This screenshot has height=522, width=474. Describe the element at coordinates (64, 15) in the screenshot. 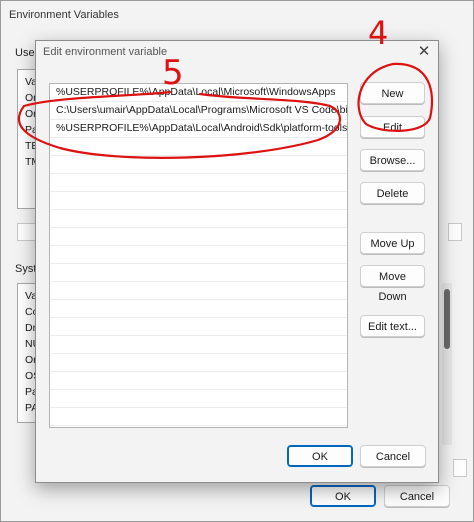

I see `window-title: Environment Variables` at that location.